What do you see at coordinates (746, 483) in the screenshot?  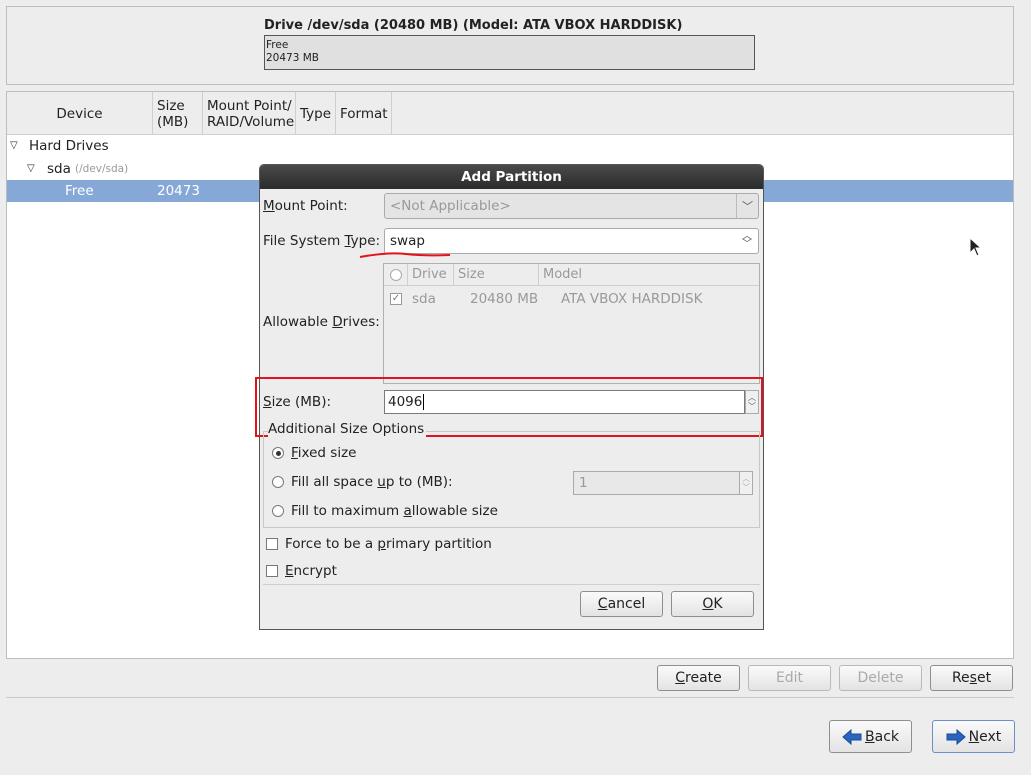 I see `fill-upto-spinner: ︿ ﹀` at bounding box center [746, 483].